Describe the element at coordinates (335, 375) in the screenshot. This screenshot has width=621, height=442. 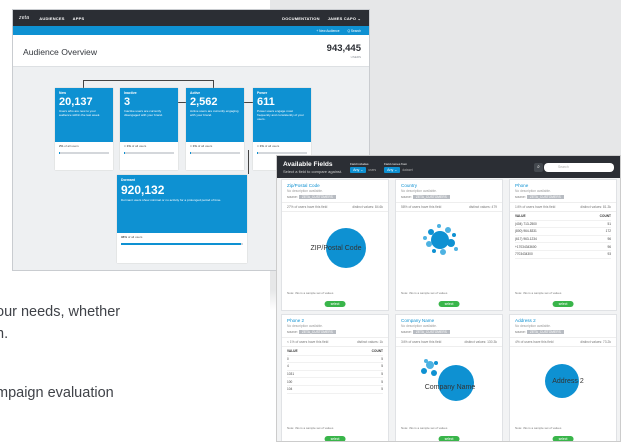
I see `table-row: 1031 5` at that location.